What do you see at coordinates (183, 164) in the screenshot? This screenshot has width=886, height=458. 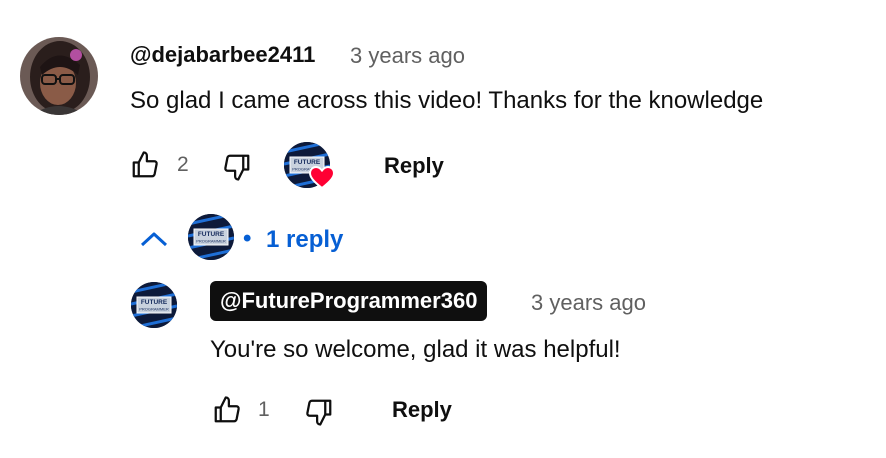 I see `like-count: 2` at bounding box center [183, 164].